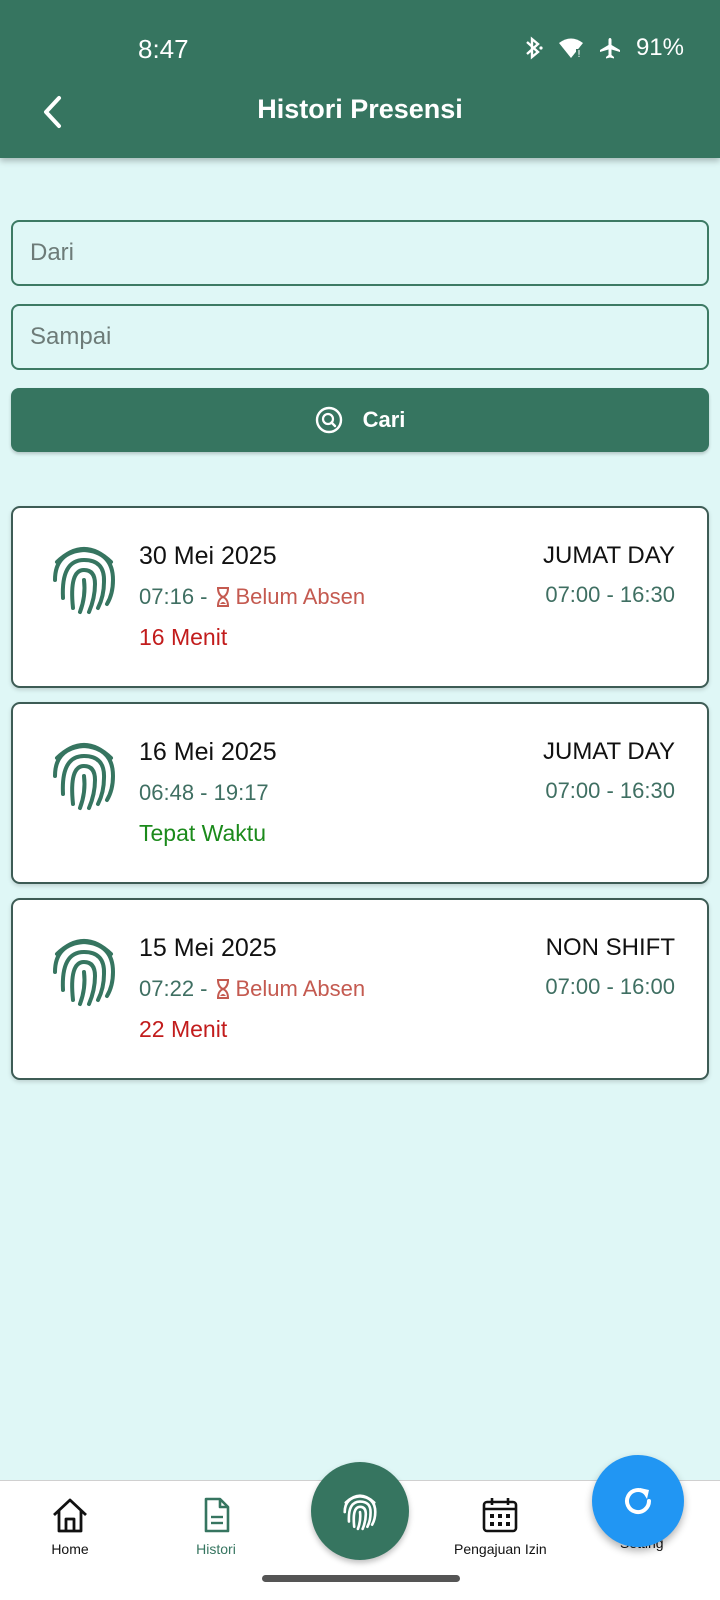 This screenshot has width=720, height=1600. What do you see at coordinates (368, 253) in the screenshot?
I see `from-date-input` at bounding box center [368, 253].